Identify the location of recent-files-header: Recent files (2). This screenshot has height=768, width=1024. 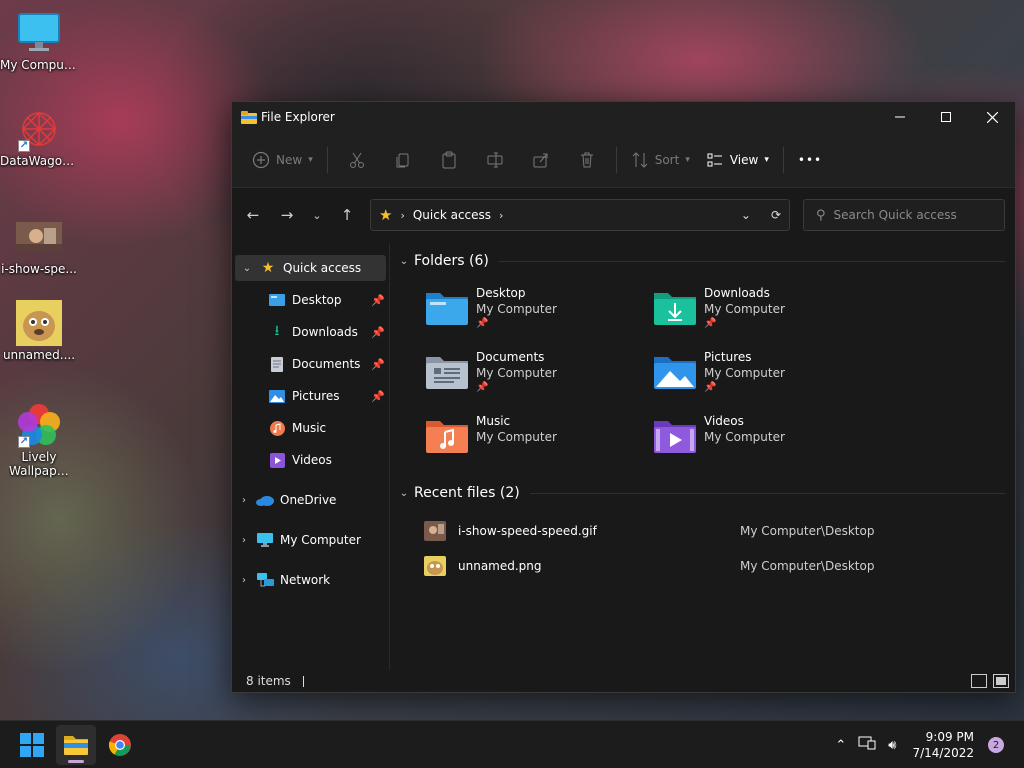
(467, 493).